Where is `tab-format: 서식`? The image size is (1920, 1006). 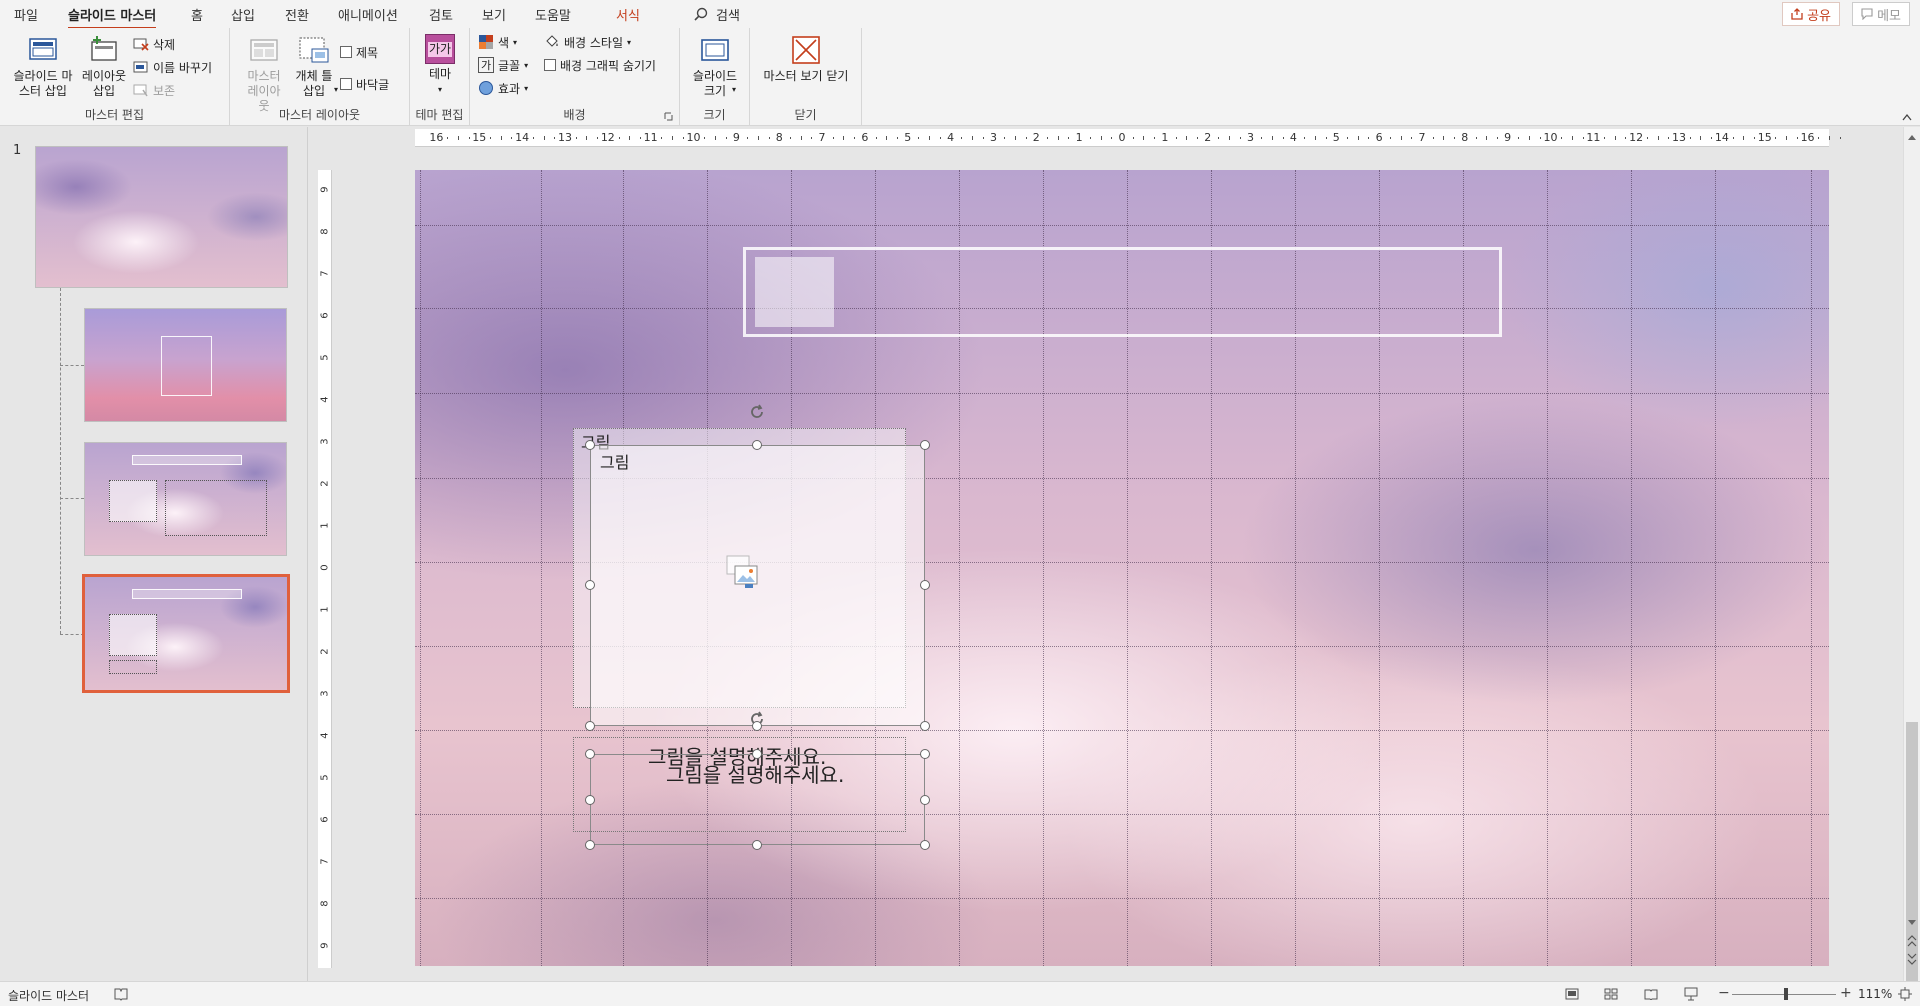
tab-format: 서식 is located at coordinates (628, 14).